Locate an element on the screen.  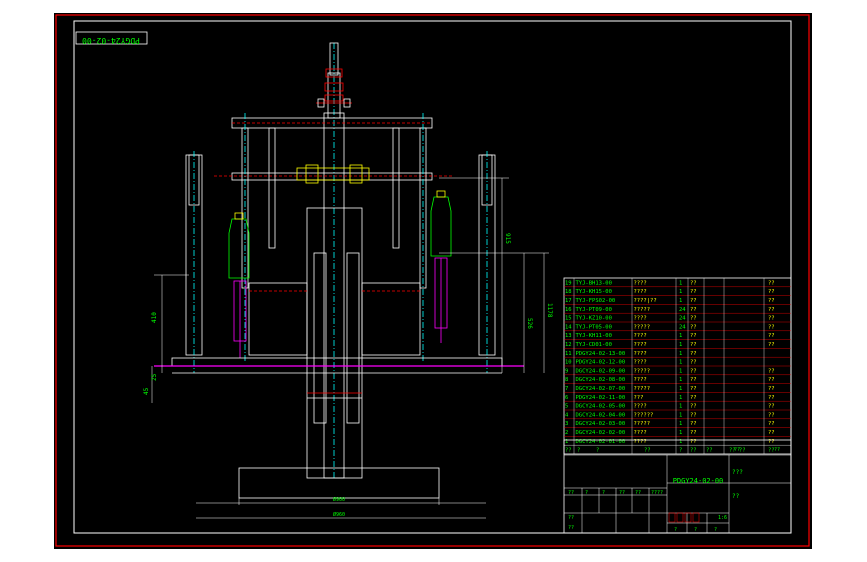
bom-cell-code: DGCY24-02-05-00 is located at coordinates (601, 407).